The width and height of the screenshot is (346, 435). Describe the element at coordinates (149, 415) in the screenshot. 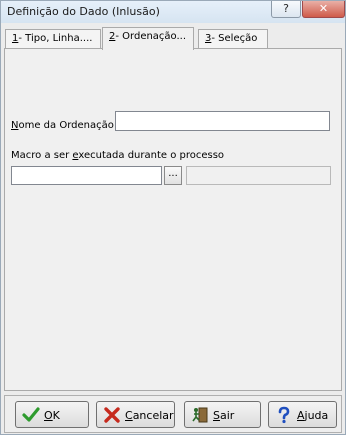

I see `cancel-button-label: Cancelar` at that location.